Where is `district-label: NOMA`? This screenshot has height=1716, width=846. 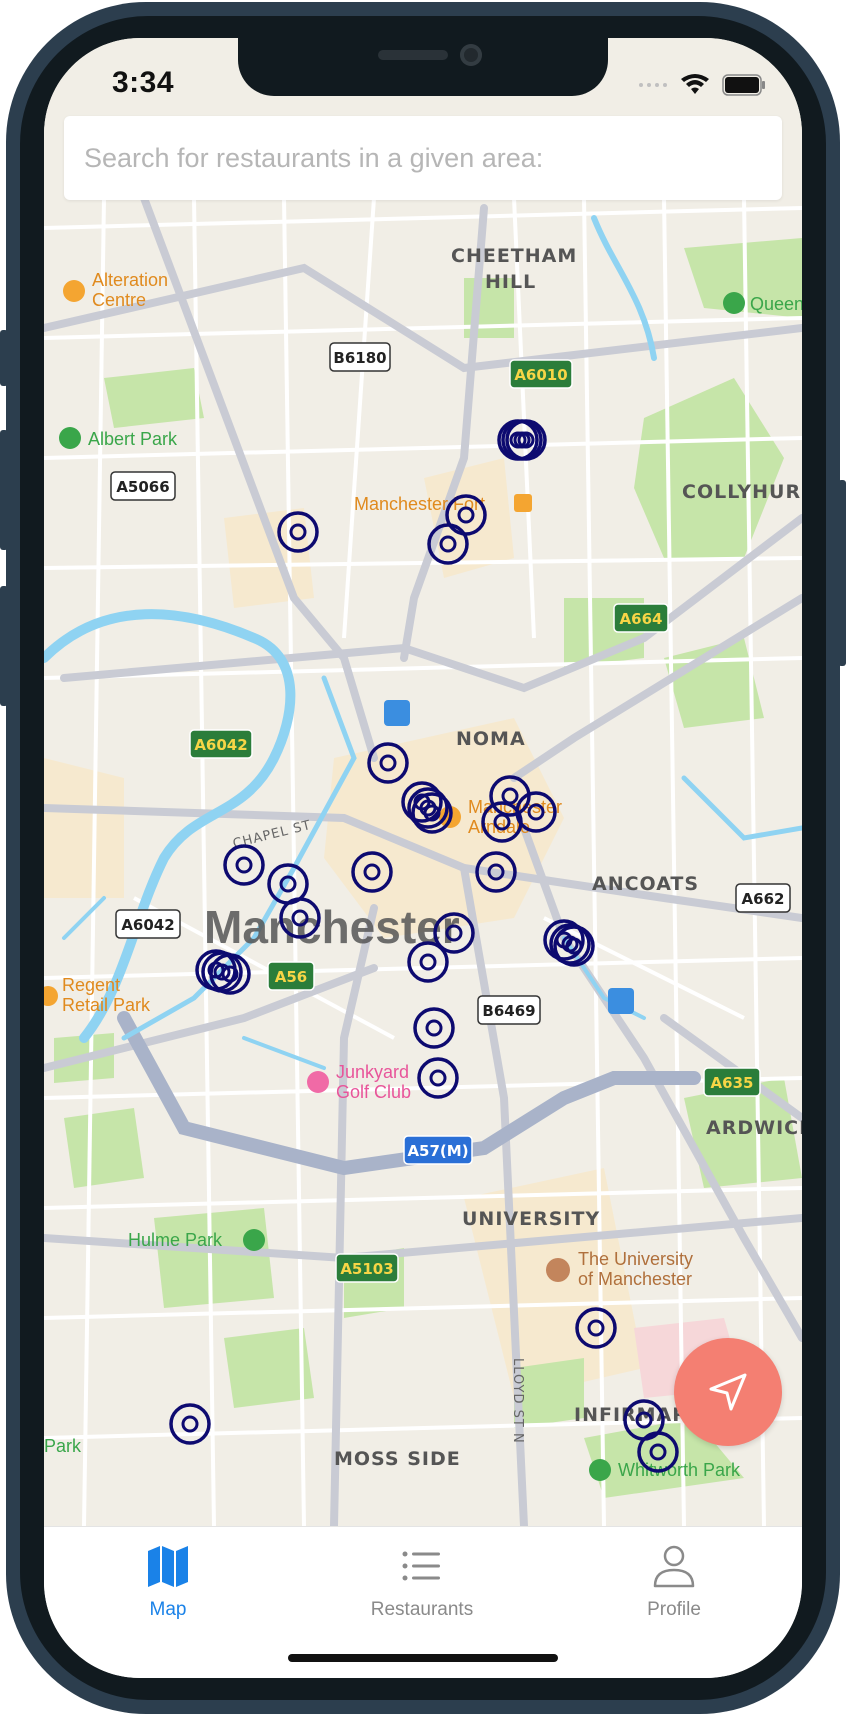
district-label: NOMA is located at coordinates (491, 739).